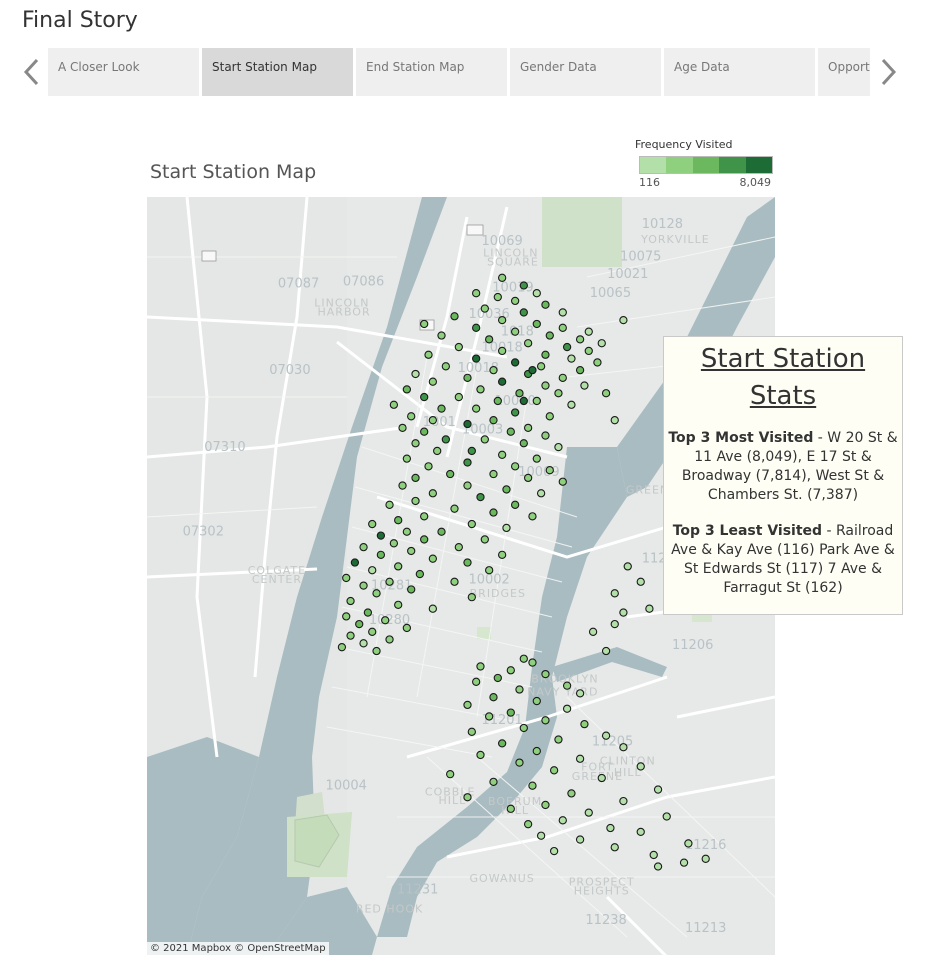 The image size is (948, 971). I want to click on map-attribution: © 2021 Mapbox © OpenStreetMap, so click(238, 948).